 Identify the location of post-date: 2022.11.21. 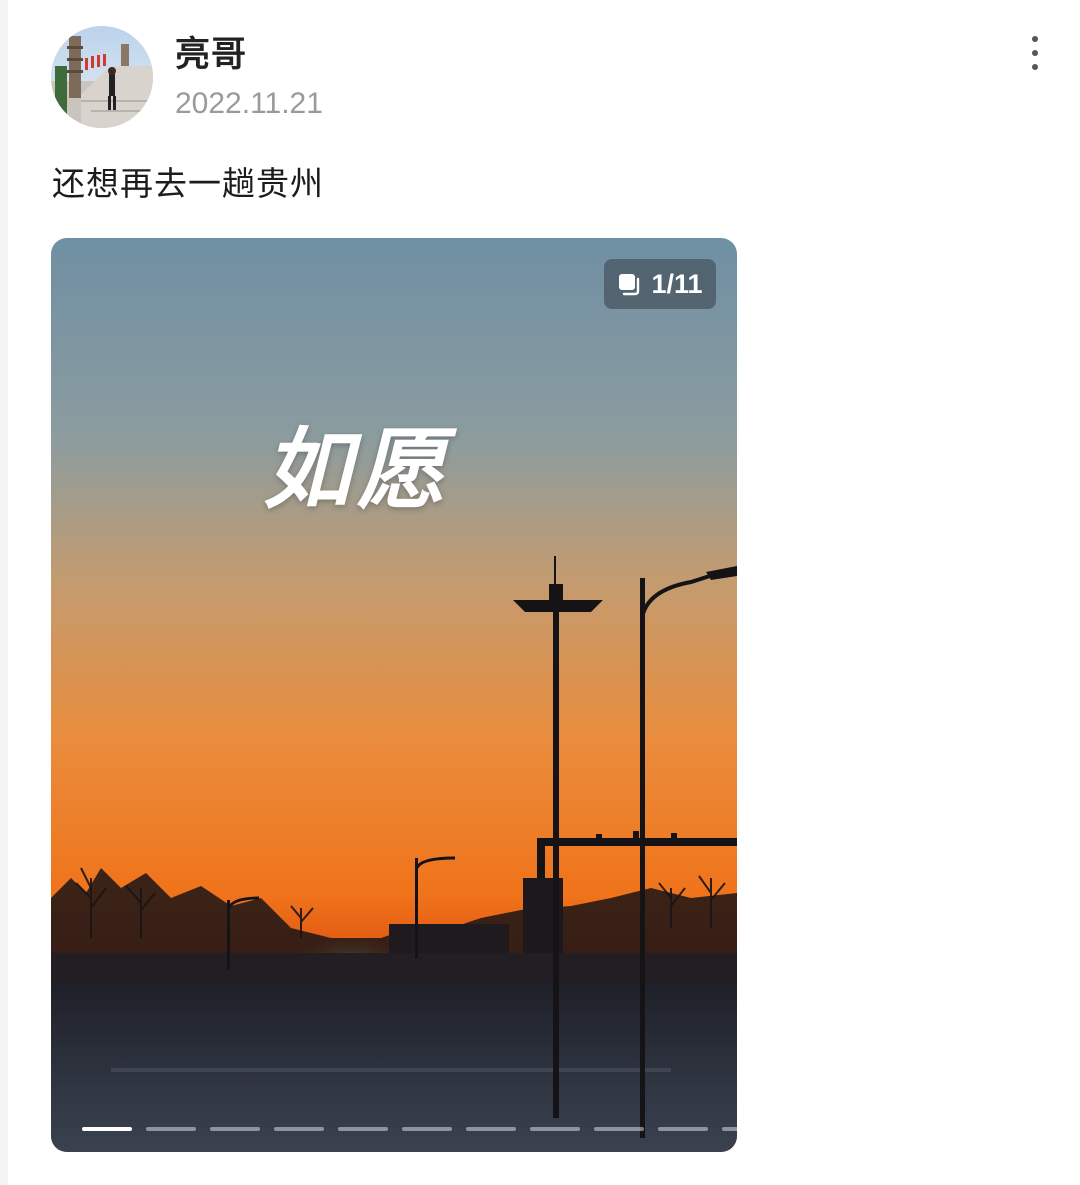
(249, 103).